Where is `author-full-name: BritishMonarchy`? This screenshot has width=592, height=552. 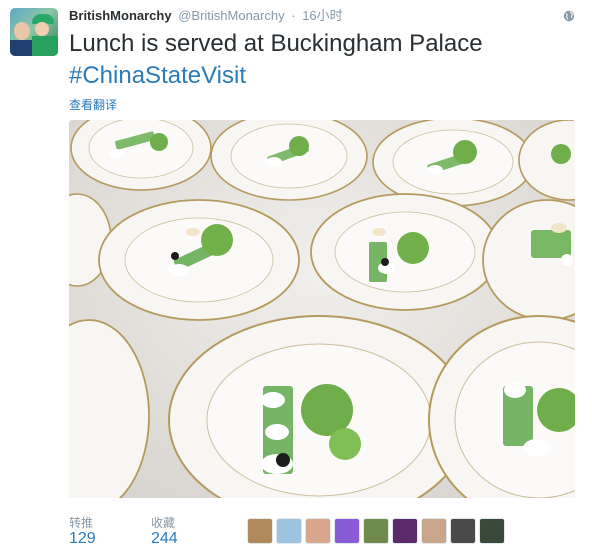 author-full-name: BritishMonarchy is located at coordinates (120, 15).